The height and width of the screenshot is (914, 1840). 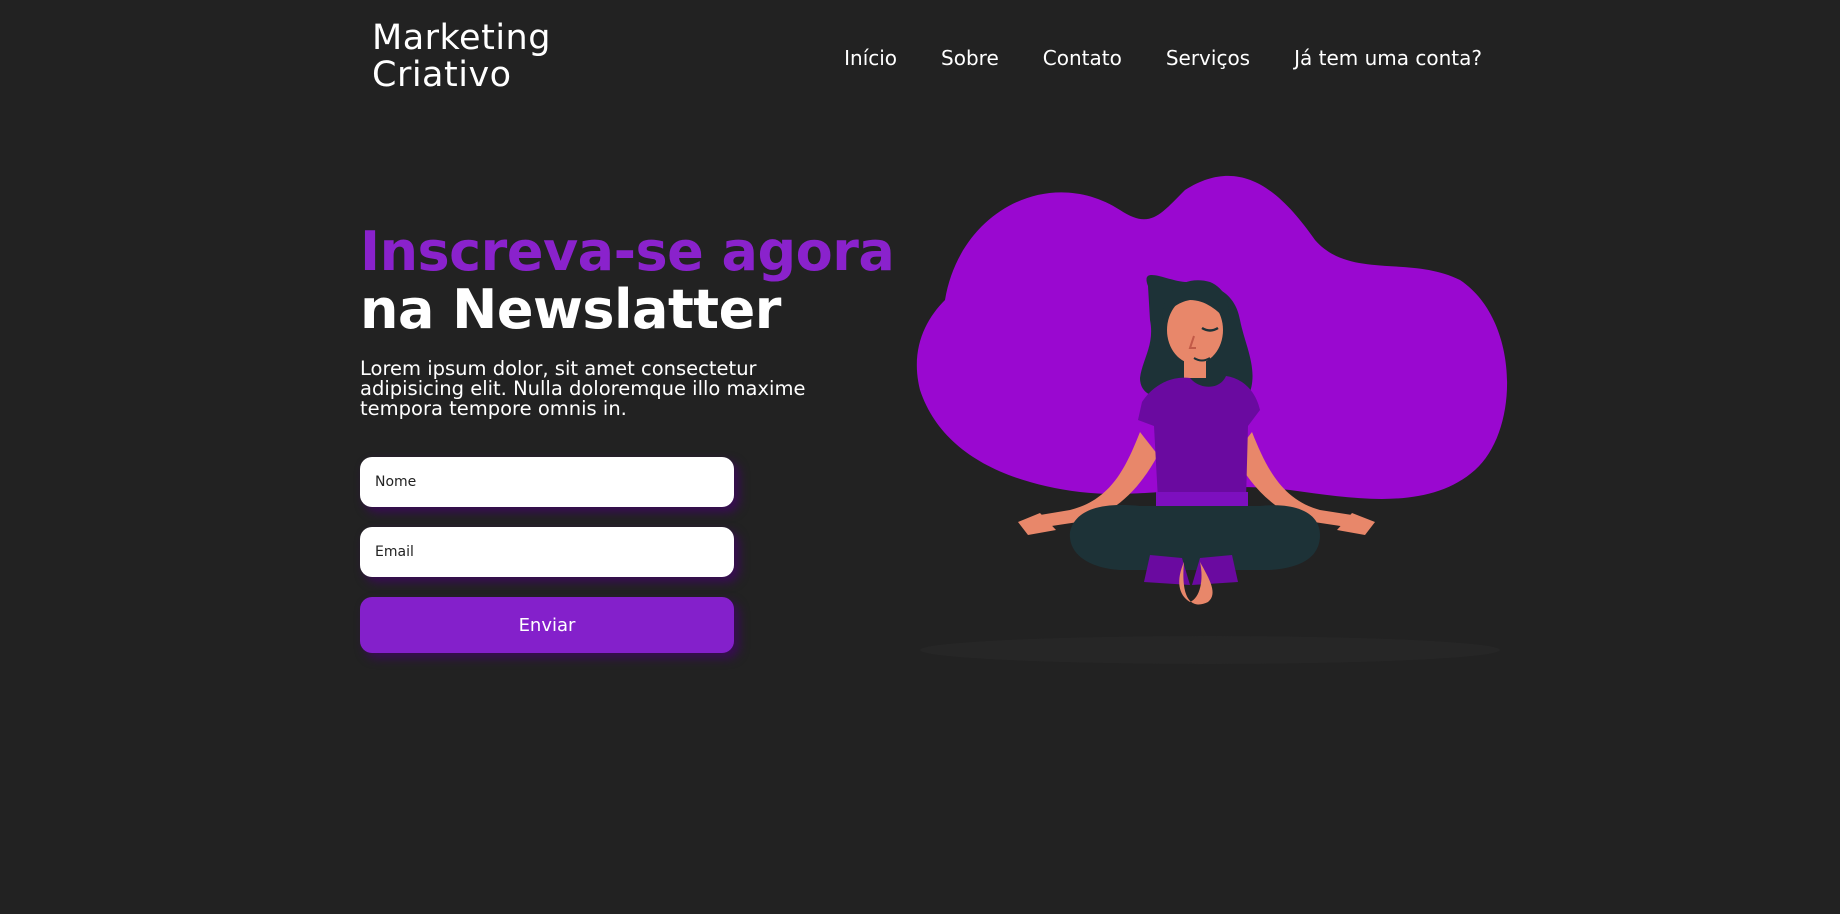 What do you see at coordinates (970, 58) in the screenshot?
I see `nav-link-sobre: Sobre` at bounding box center [970, 58].